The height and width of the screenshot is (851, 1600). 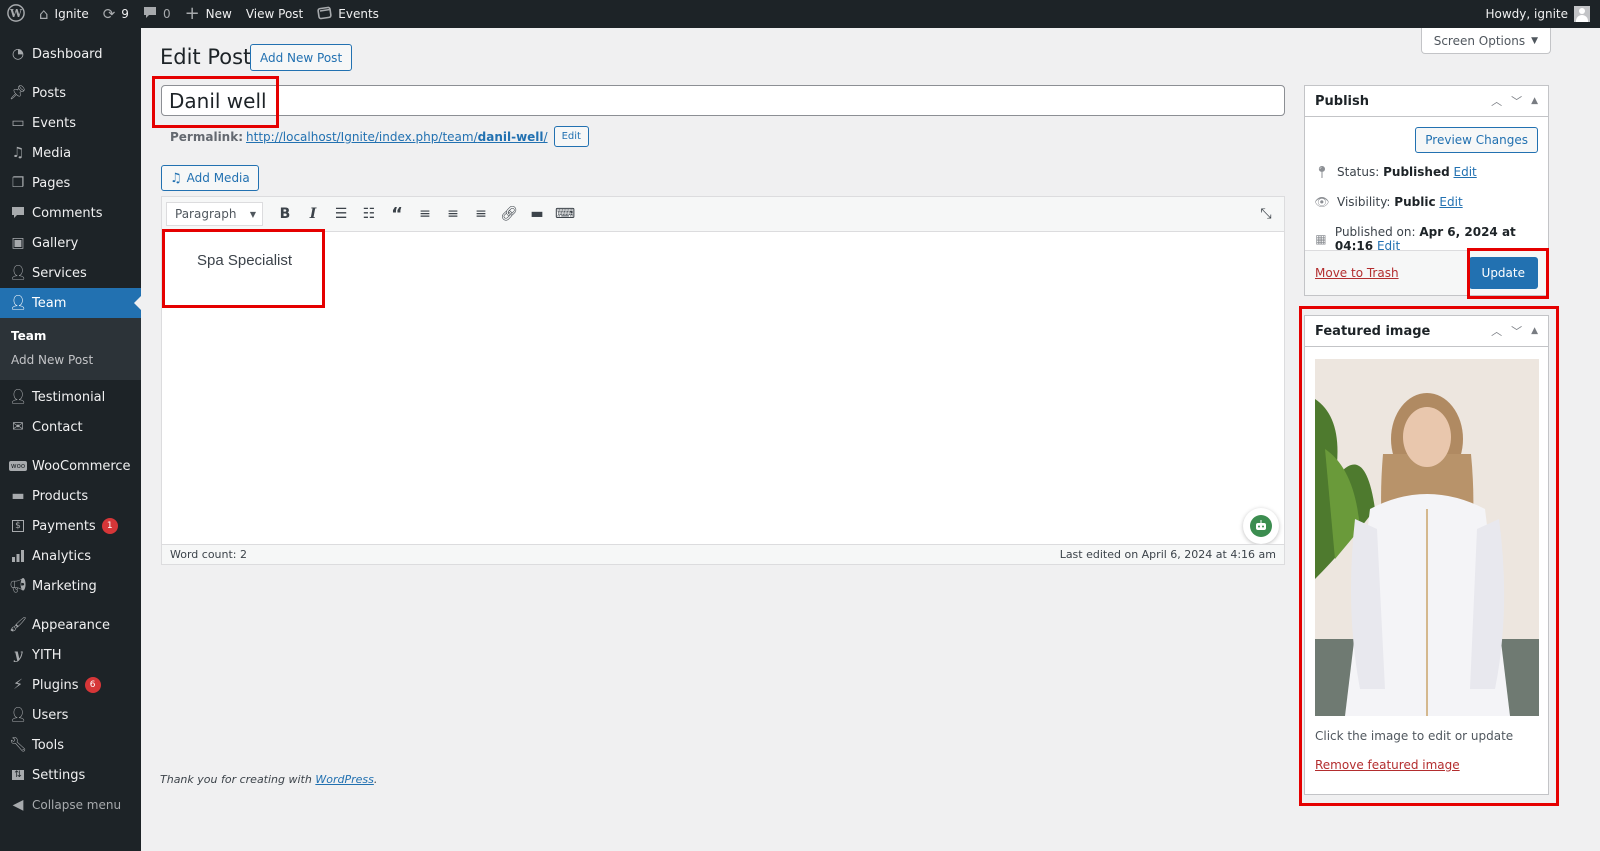 What do you see at coordinates (109, 526) in the screenshot?
I see `payments-badge: 1` at bounding box center [109, 526].